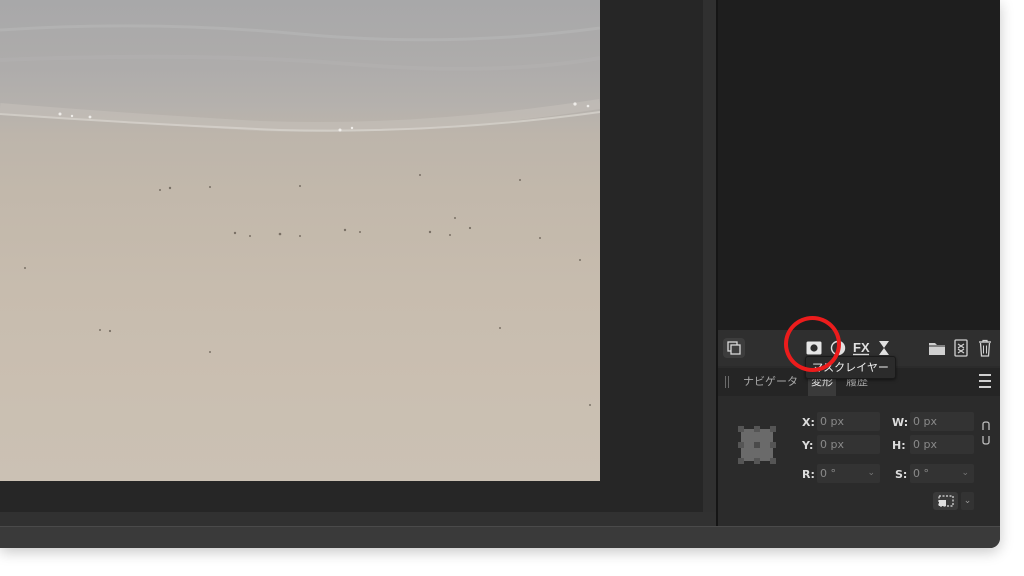  What do you see at coordinates (757, 445) in the screenshot?
I see `anchor-point-selector` at bounding box center [757, 445].